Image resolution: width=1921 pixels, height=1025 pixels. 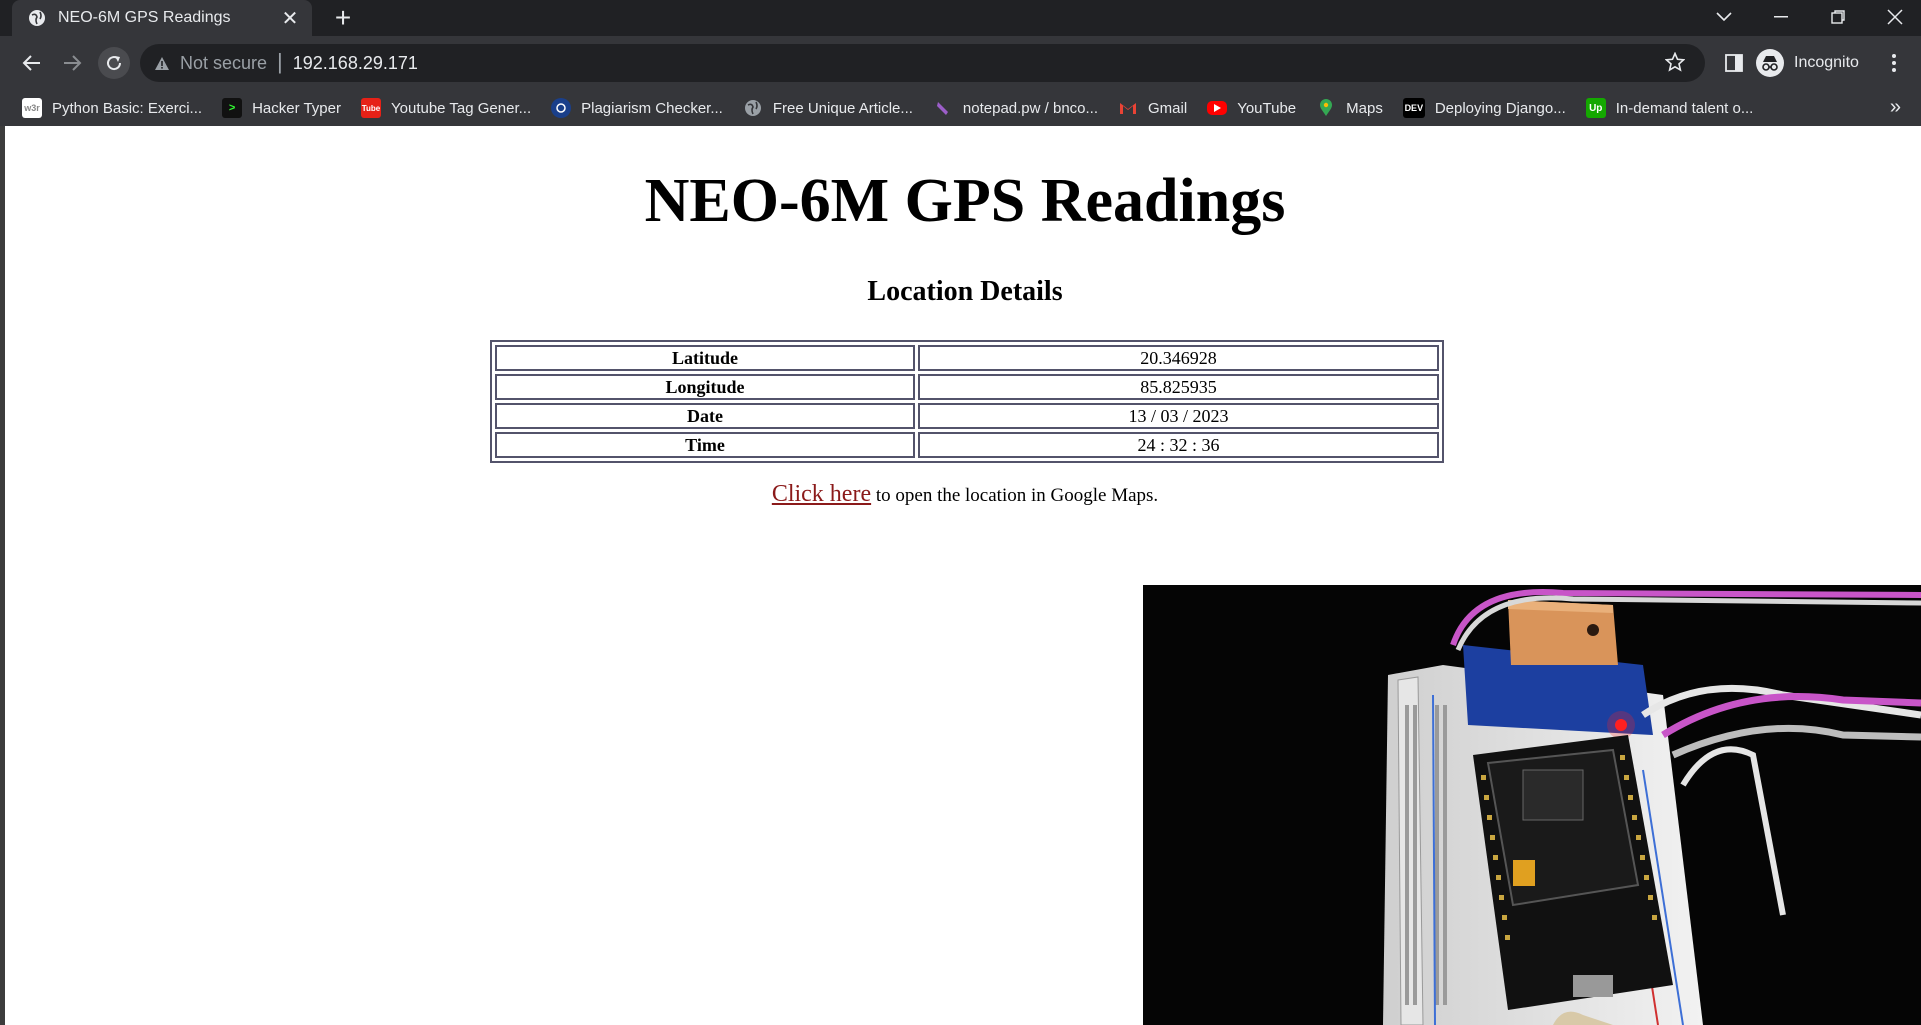 I want to click on row-label: Latitude, so click(x=705, y=358).